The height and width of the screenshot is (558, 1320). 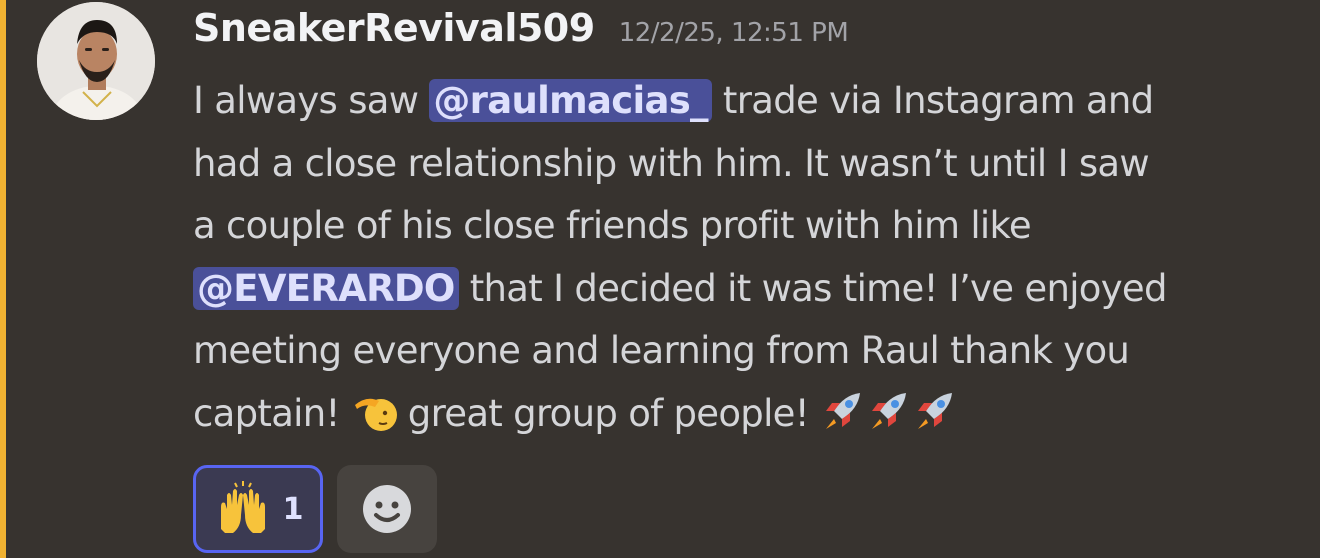 I want to click on timestamp: 12/2/25, 12:51 PM, so click(x=734, y=33).